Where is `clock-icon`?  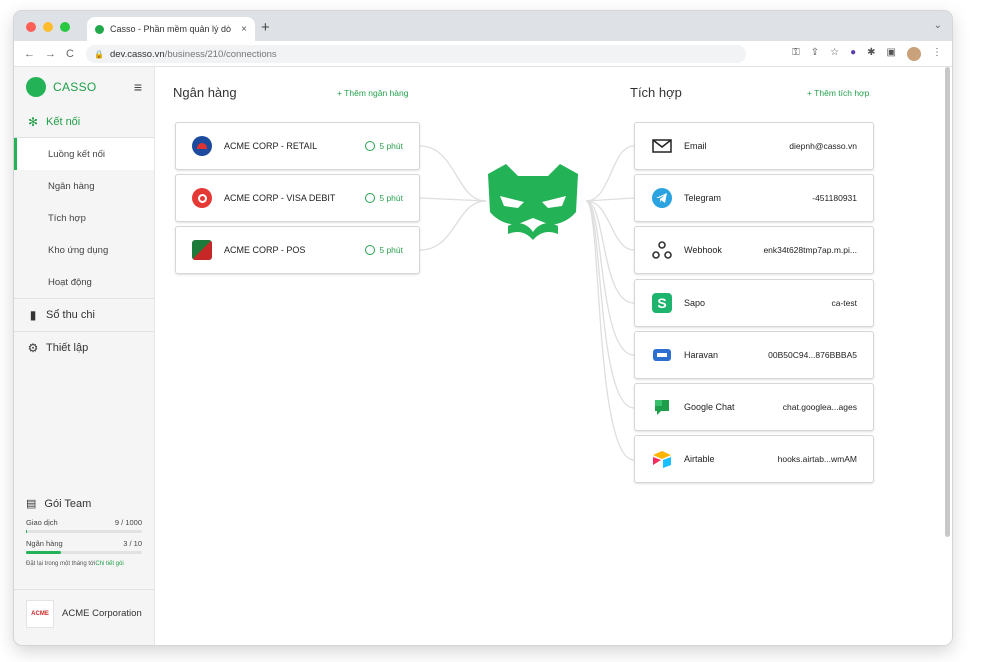 clock-icon is located at coordinates (370, 198).